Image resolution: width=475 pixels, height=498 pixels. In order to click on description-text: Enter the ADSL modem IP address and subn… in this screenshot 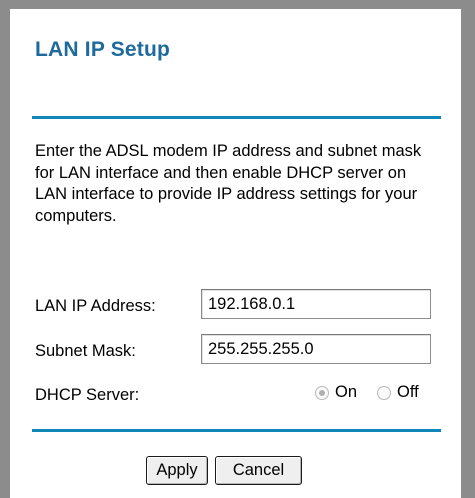, I will do `click(228, 183)`.